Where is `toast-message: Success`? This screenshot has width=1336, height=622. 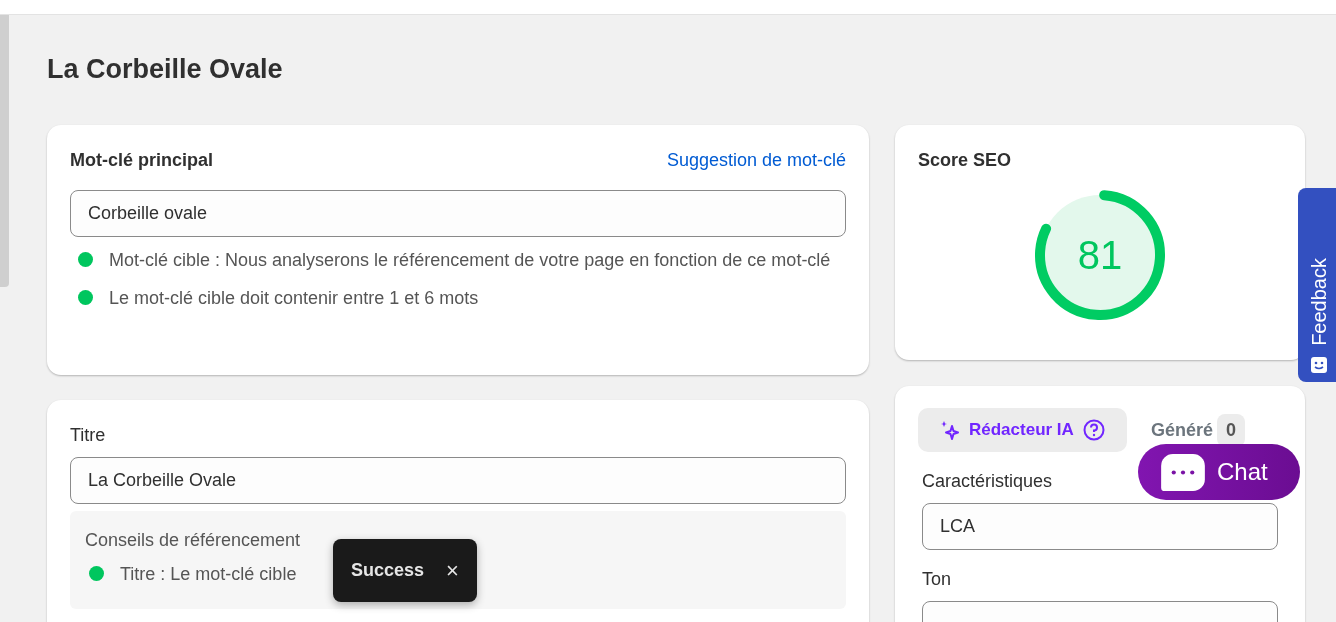
toast-message: Success is located at coordinates (388, 571).